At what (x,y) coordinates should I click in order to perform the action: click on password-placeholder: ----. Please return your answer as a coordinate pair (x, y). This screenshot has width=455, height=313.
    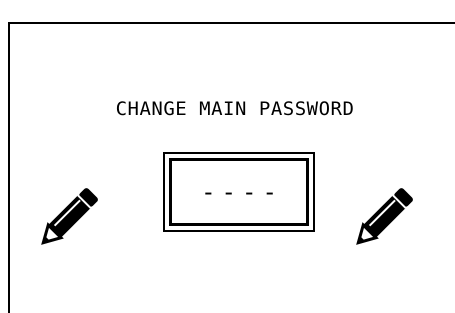
    Looking at the image, I should click on (242, 192).